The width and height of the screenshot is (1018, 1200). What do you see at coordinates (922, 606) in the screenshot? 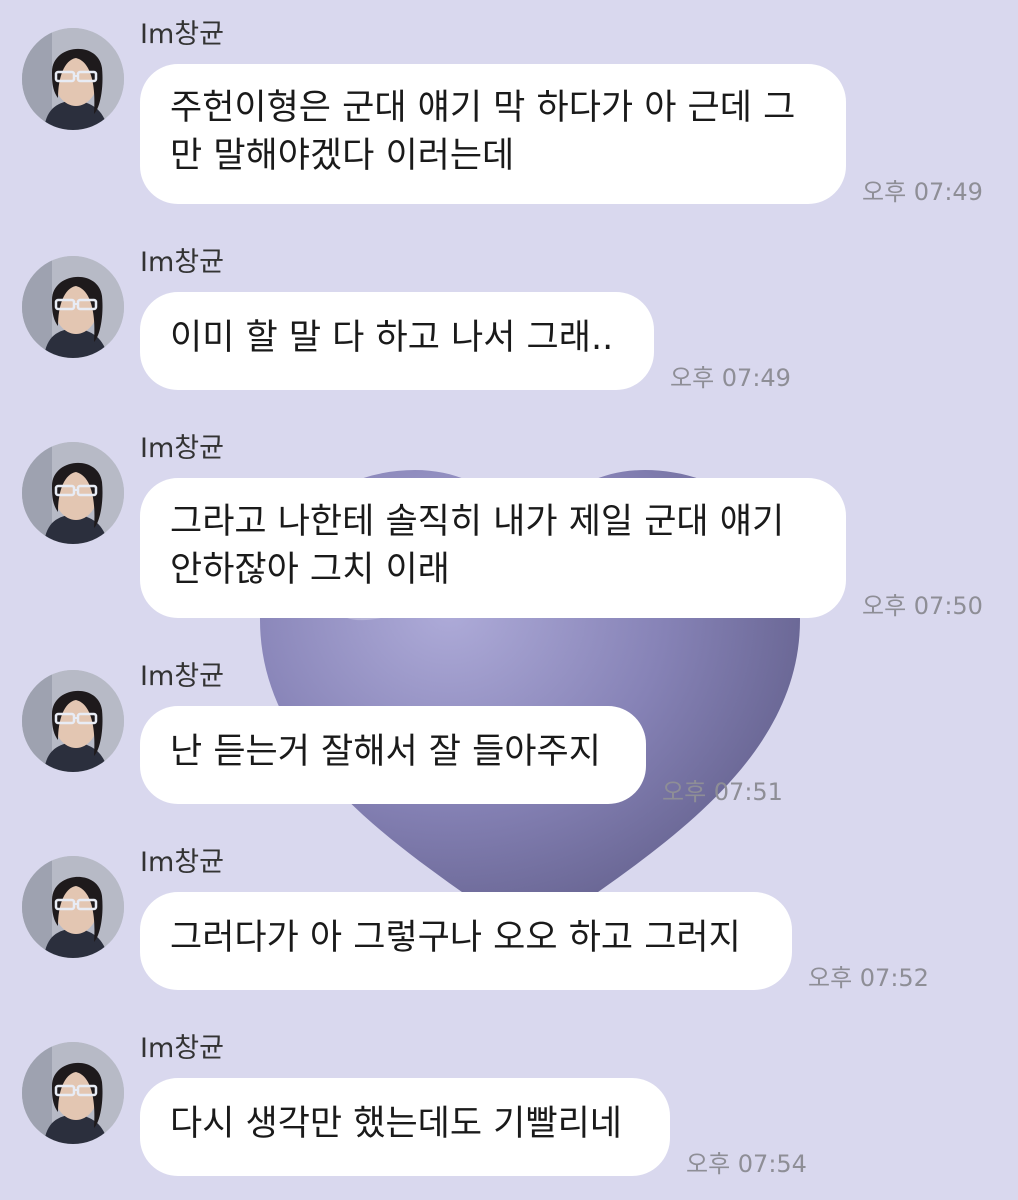
I see `message-timestamp: 오후 07:50` at bounding box center [922, 606].